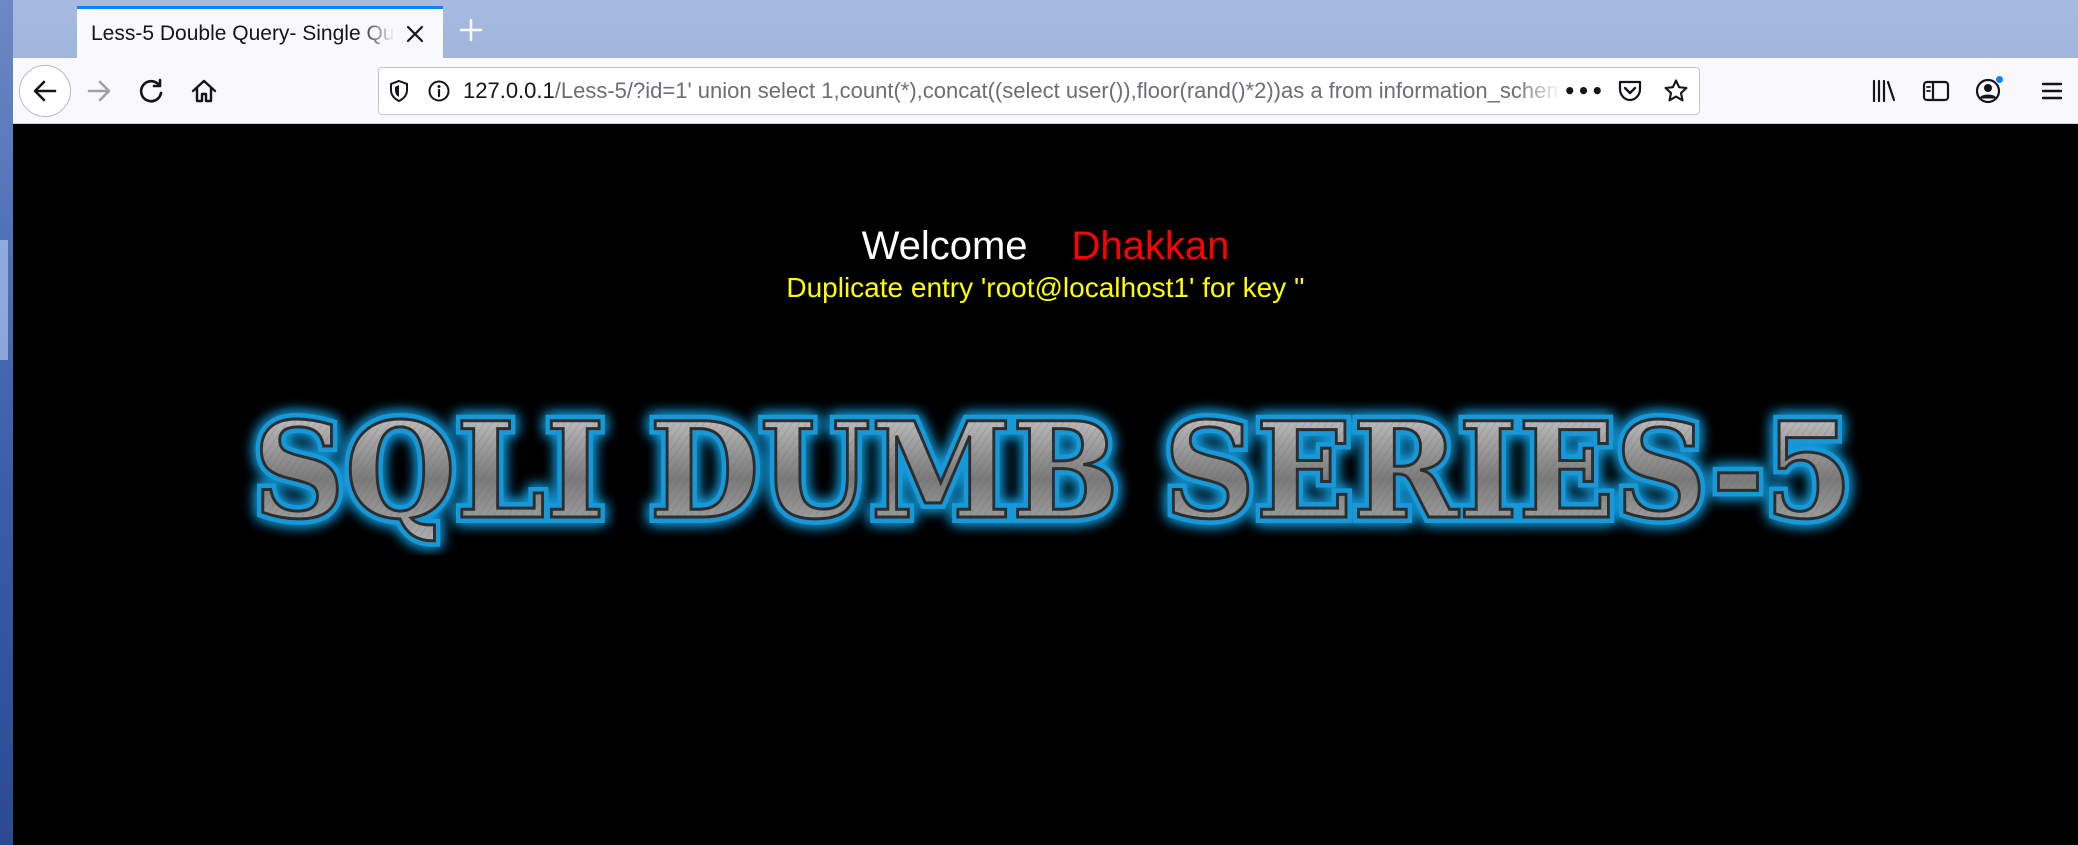  I want to click on forward-button, so click(99, 91).